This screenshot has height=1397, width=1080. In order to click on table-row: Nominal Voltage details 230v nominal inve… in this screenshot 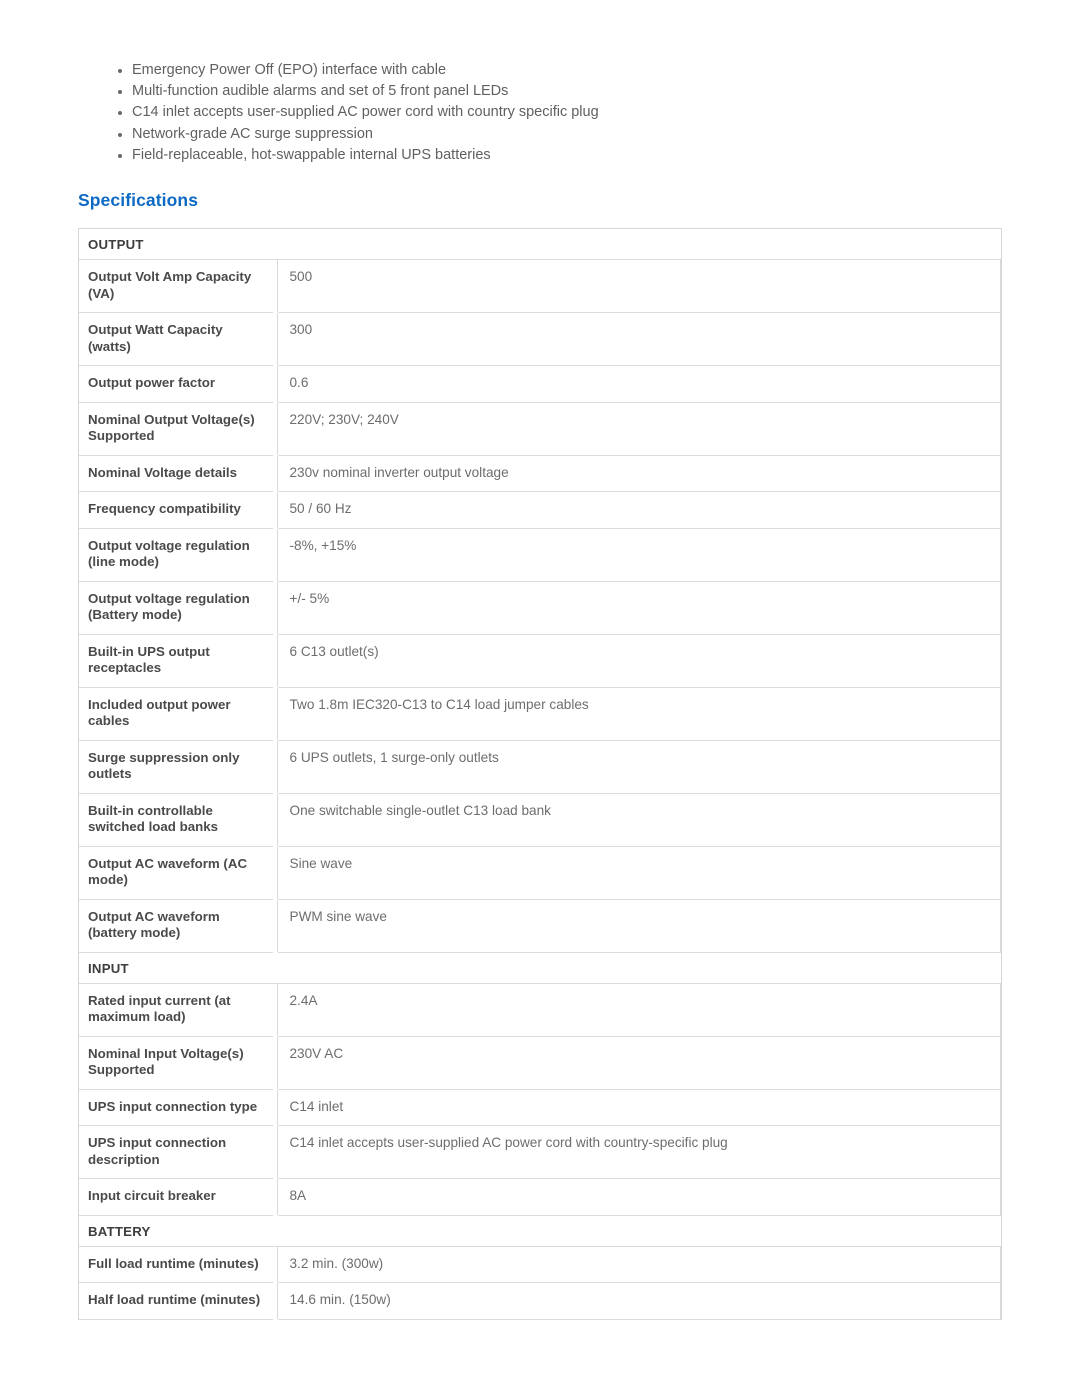, I will do `click(540, 473)`.